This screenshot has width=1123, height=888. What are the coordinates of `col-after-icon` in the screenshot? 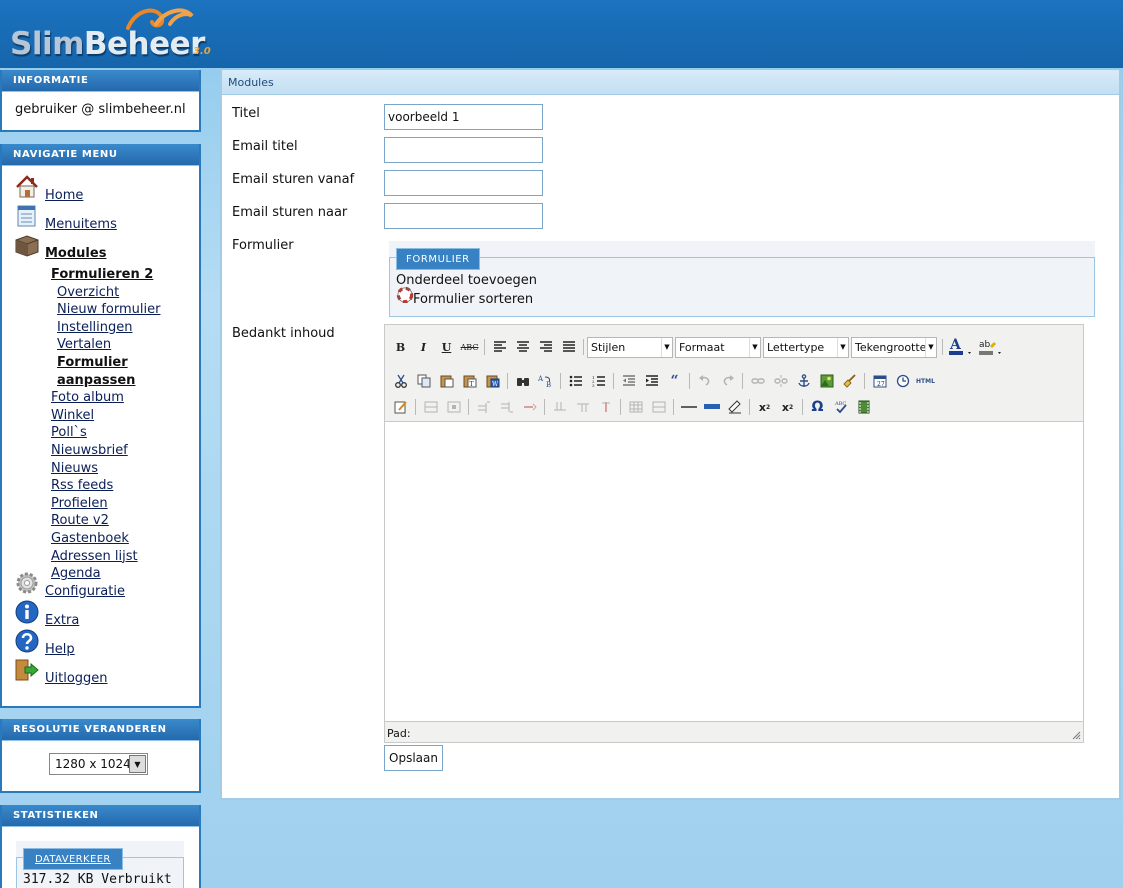 It's located at (582, 407).